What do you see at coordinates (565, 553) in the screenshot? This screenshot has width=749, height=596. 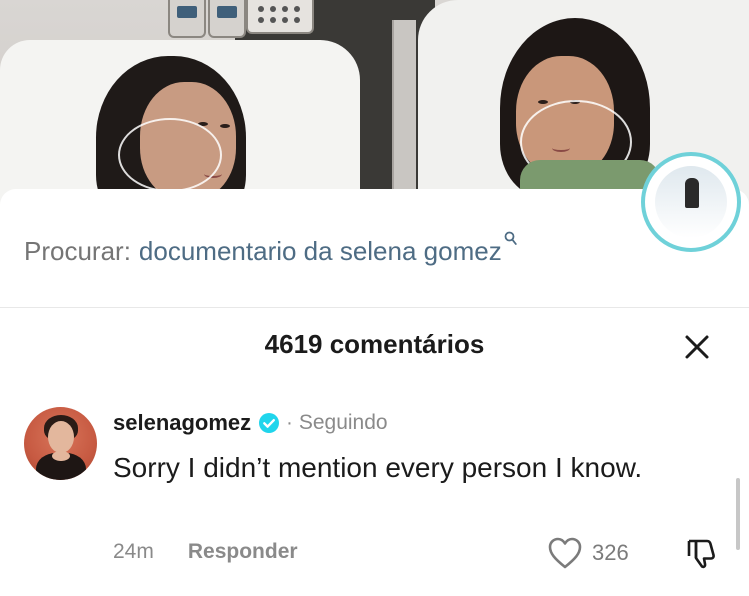 I see `heart-icon` at bounding box center [565, 553].